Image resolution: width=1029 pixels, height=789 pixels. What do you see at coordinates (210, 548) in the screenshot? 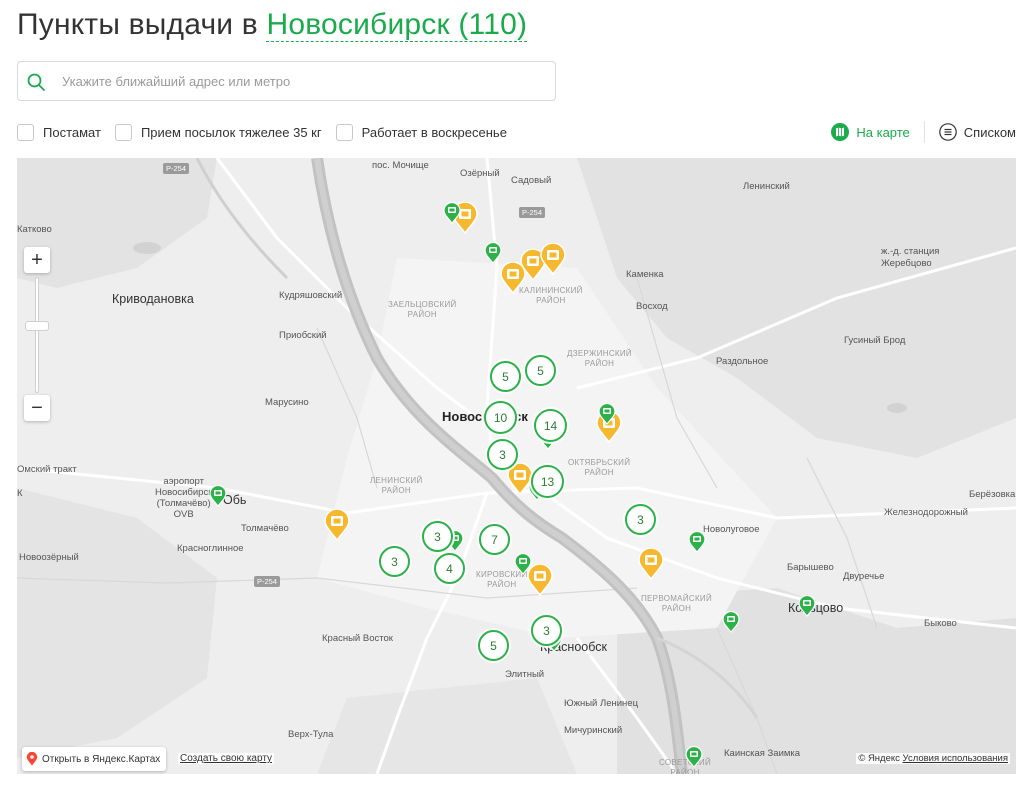
I see `place-label: Красноглинное` at bounding box center [210, 548].